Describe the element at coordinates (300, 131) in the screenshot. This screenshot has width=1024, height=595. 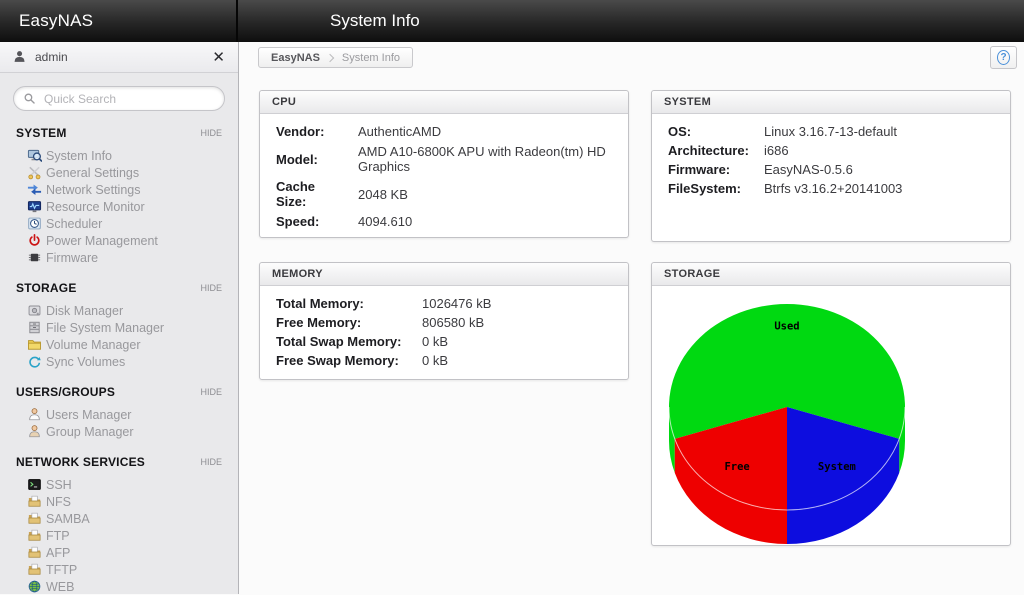
I see `info-label: Vendor:` at that location.